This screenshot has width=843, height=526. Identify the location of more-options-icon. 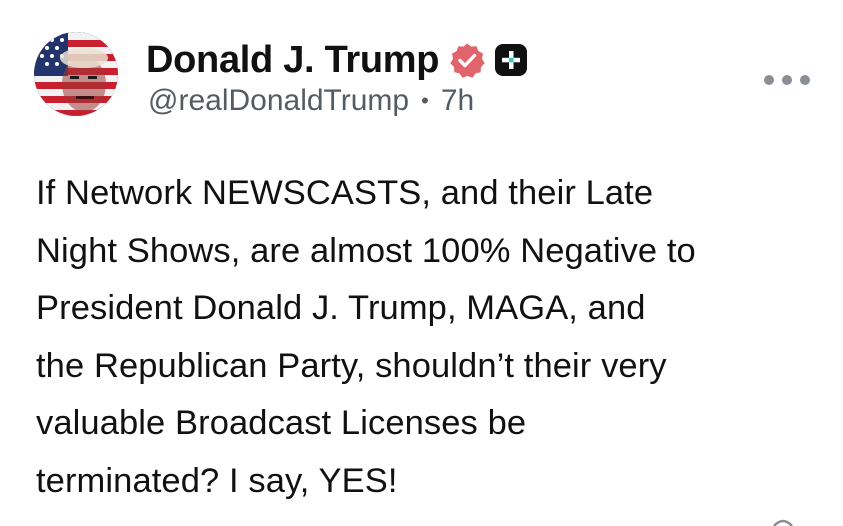
(787, 80).